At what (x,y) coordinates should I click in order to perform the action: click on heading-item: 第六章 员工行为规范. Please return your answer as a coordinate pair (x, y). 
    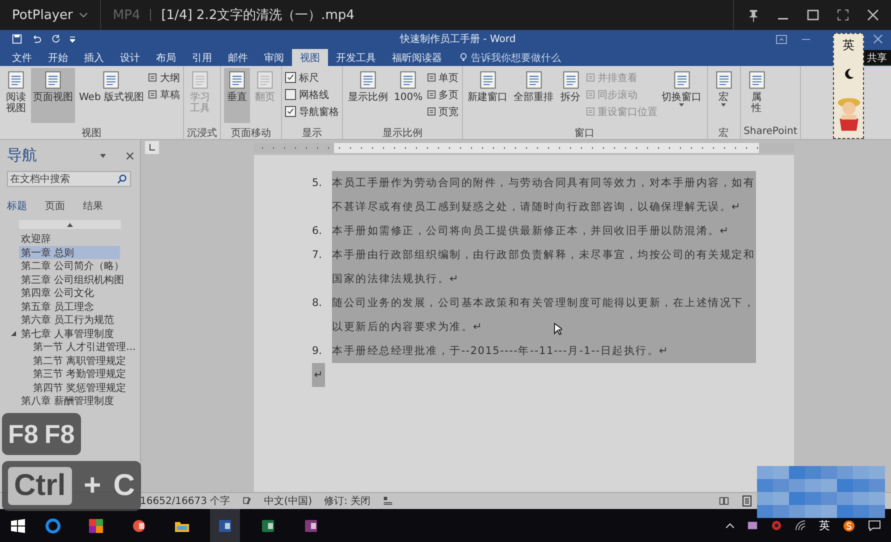
    Looking at the image, I should click on (67, 319).